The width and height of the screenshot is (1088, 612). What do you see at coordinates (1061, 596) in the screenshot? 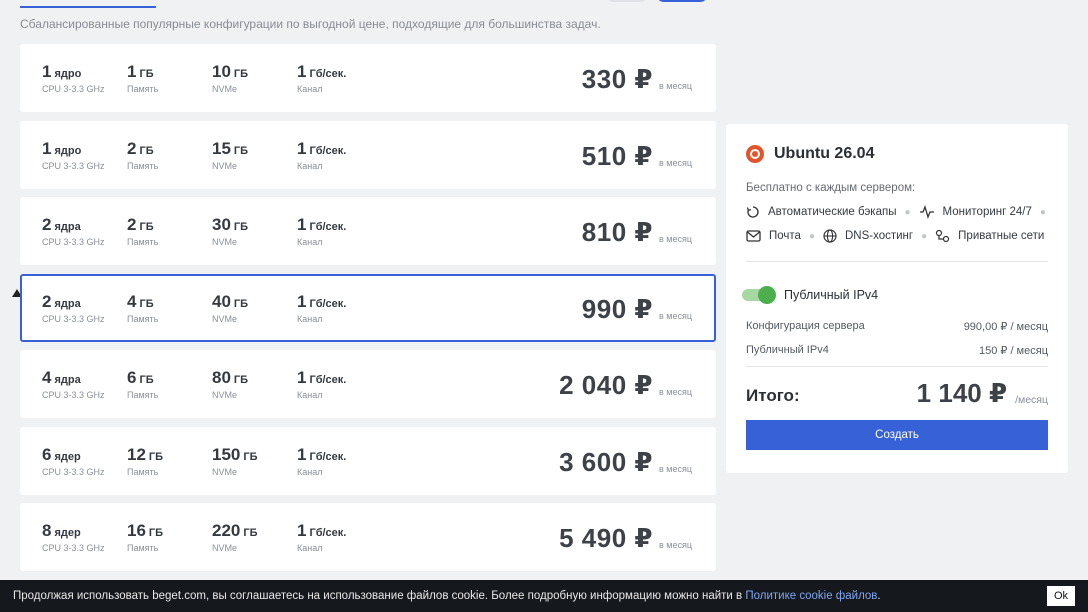
I see `cookie-ok-button: Ok` at bounding box center [1061, 596].